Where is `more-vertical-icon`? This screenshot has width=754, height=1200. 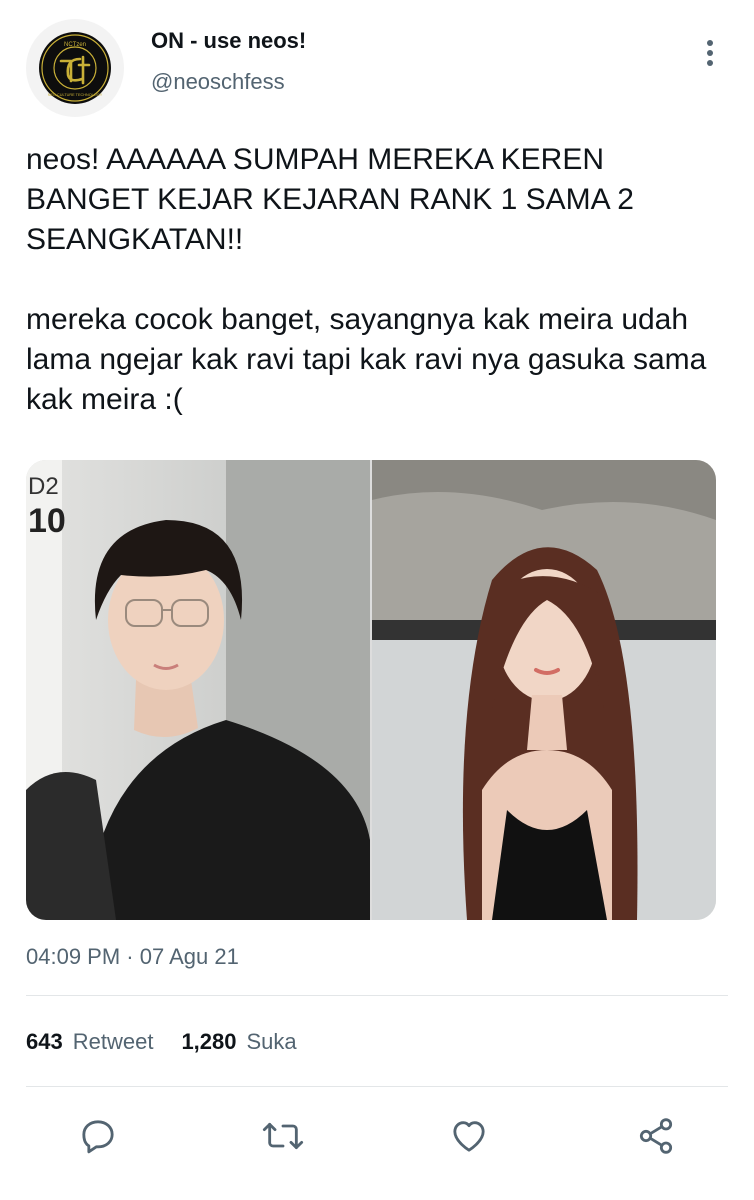
more-vertical-icon is located at coordinates (710, 53).